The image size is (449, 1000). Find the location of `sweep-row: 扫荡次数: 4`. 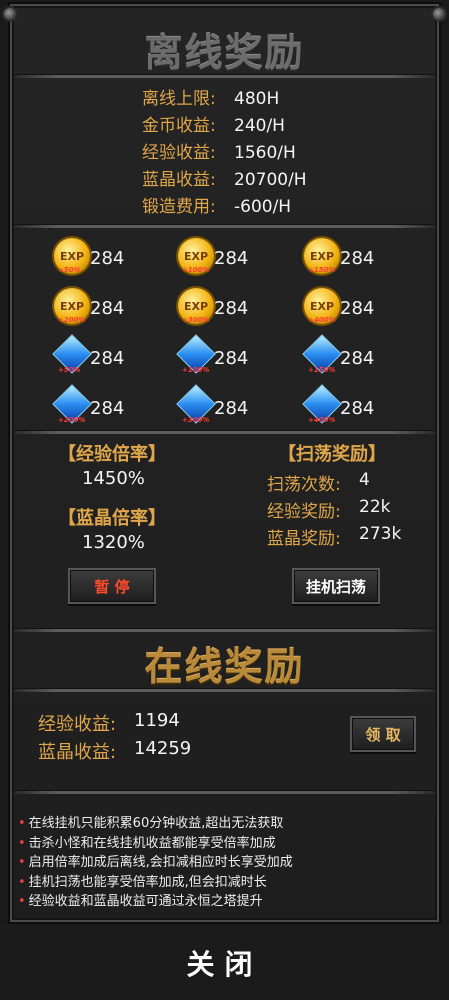

sweep-row: 扫荡次数: 4 is located at coordinates (318, 482).